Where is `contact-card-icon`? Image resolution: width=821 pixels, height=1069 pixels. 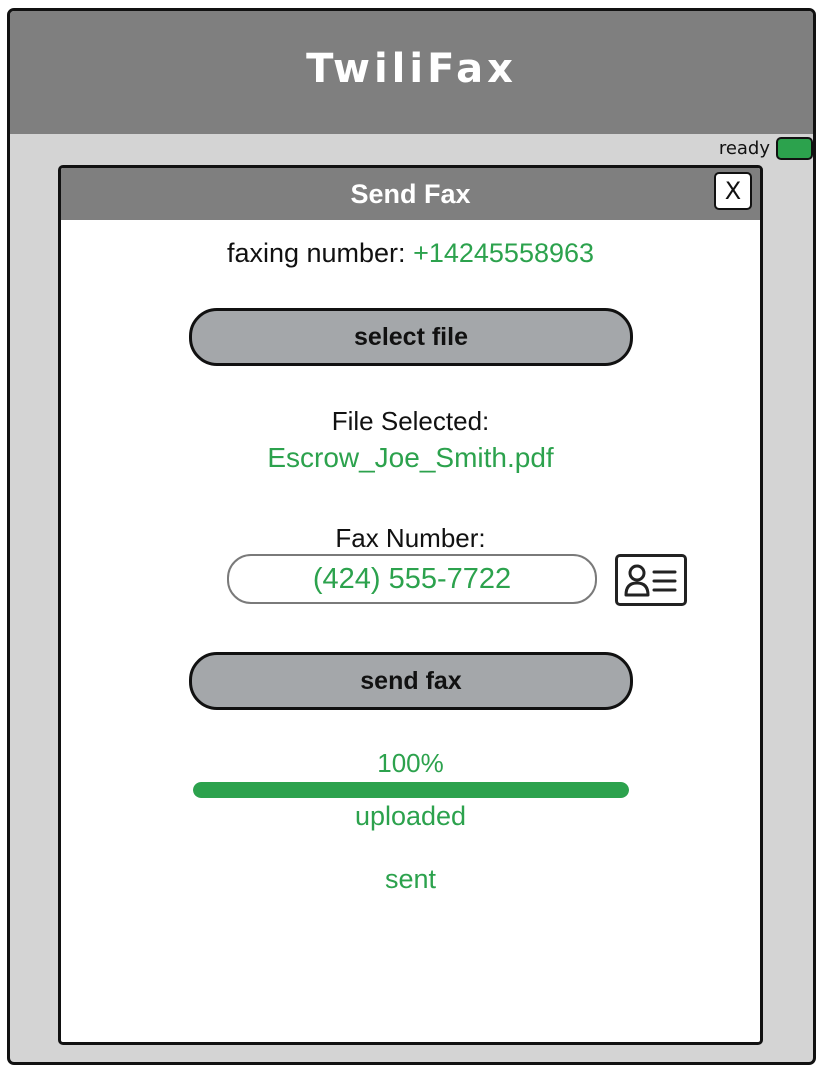 contact-card-icon is located at coordinates (650, 580).